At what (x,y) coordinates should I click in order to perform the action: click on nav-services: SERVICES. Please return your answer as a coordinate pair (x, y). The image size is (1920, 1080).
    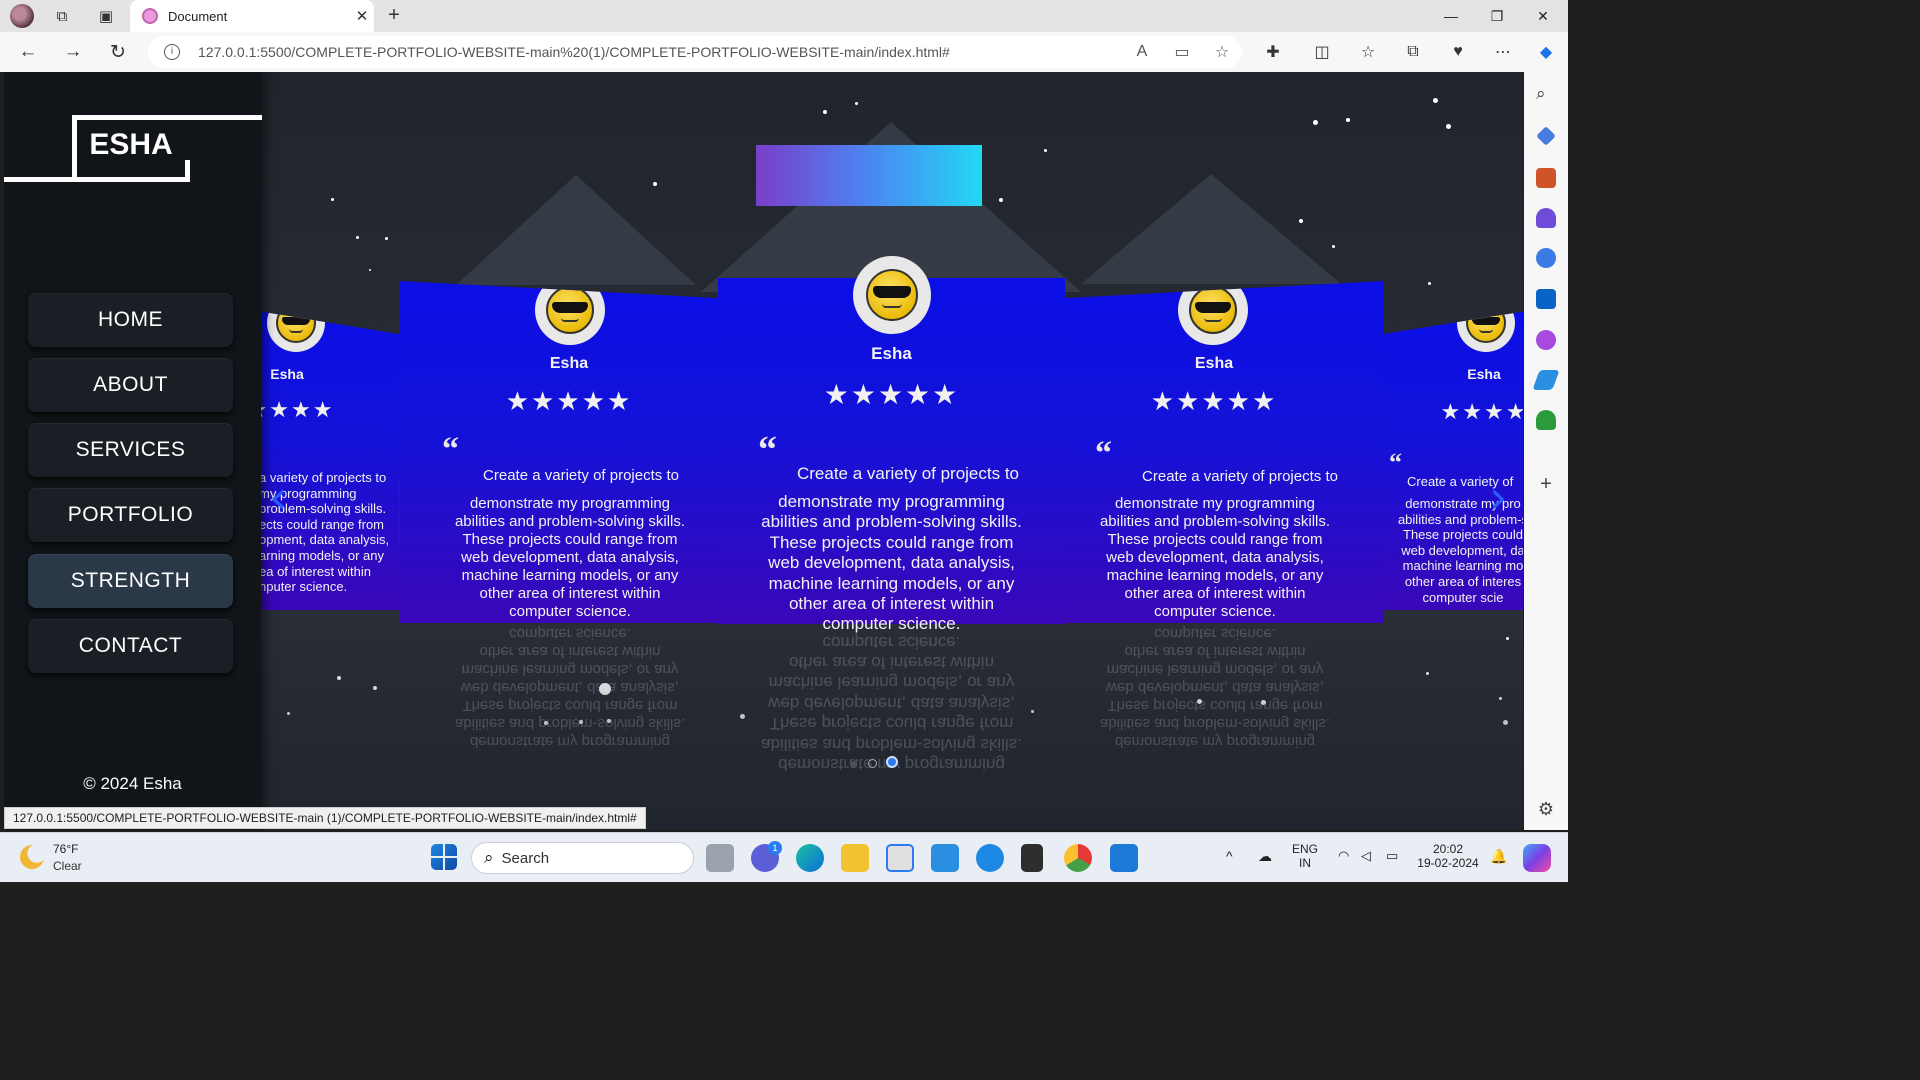
    Looking at the image, I should click on (130, 450).